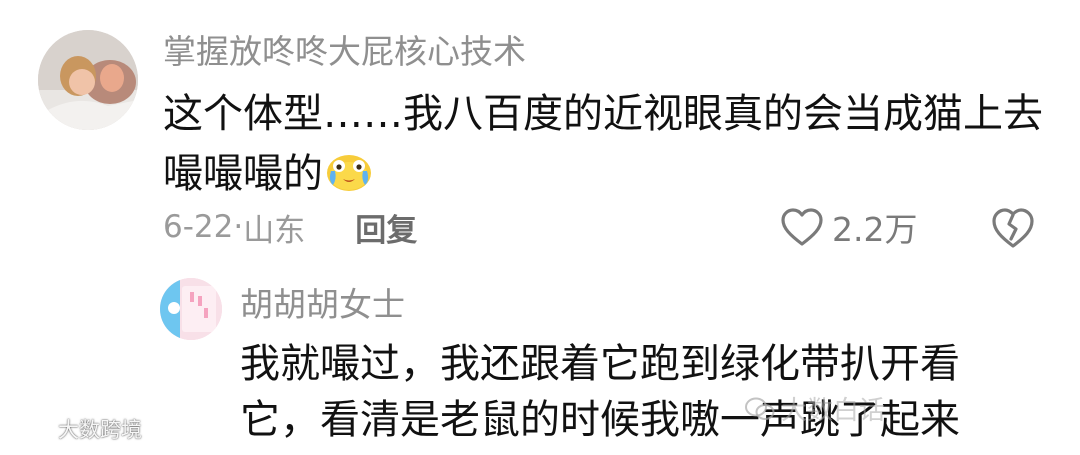 The width and height of the screenshot is (1080, 455). What do you see at coordinates (274, 230) in the screenshot?
I see `comment-location: 山东` at bounding box center [274, 230].